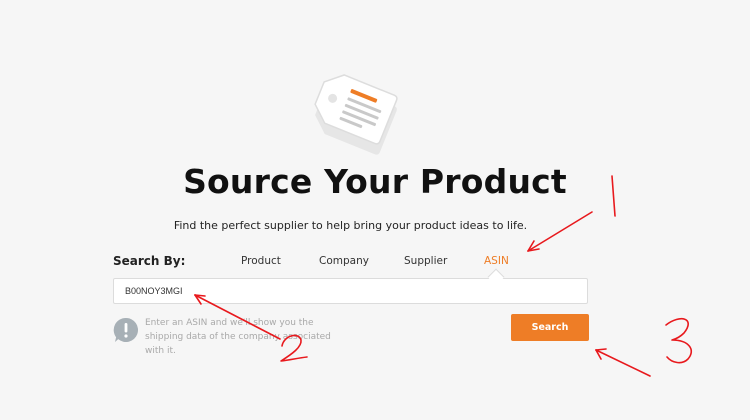  I want to click on page-title: Source Your Product, so click(375, 181).